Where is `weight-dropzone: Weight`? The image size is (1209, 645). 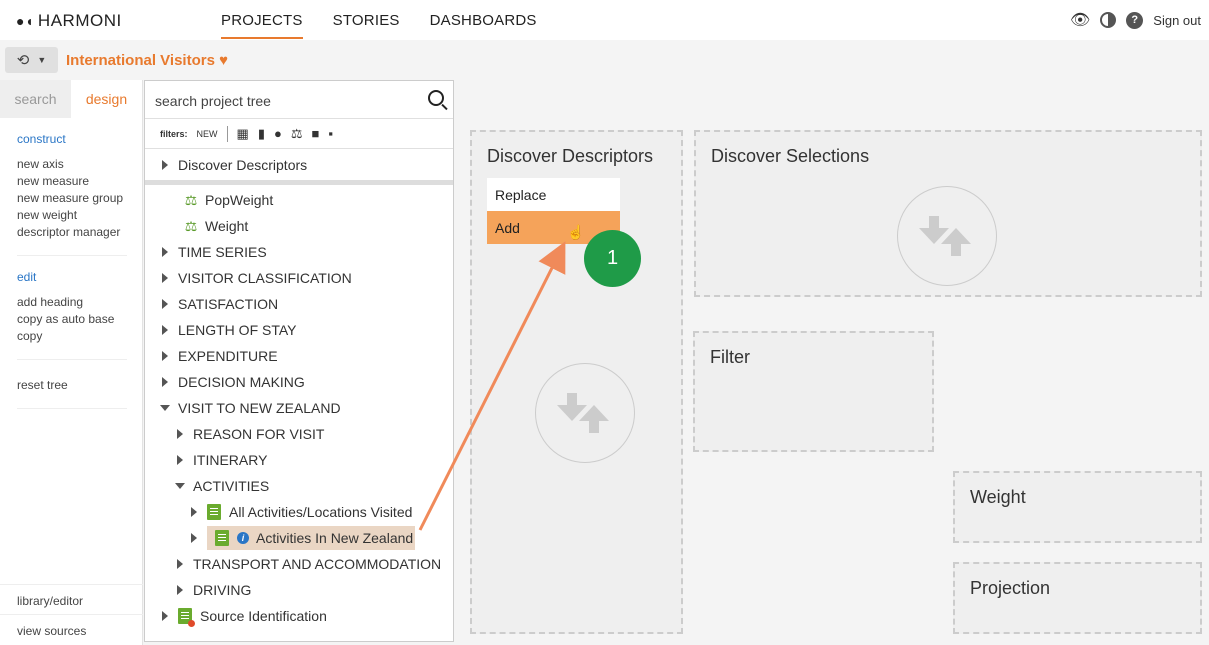 weight-dropzone: Weight is located at coordinates (1077, 507).